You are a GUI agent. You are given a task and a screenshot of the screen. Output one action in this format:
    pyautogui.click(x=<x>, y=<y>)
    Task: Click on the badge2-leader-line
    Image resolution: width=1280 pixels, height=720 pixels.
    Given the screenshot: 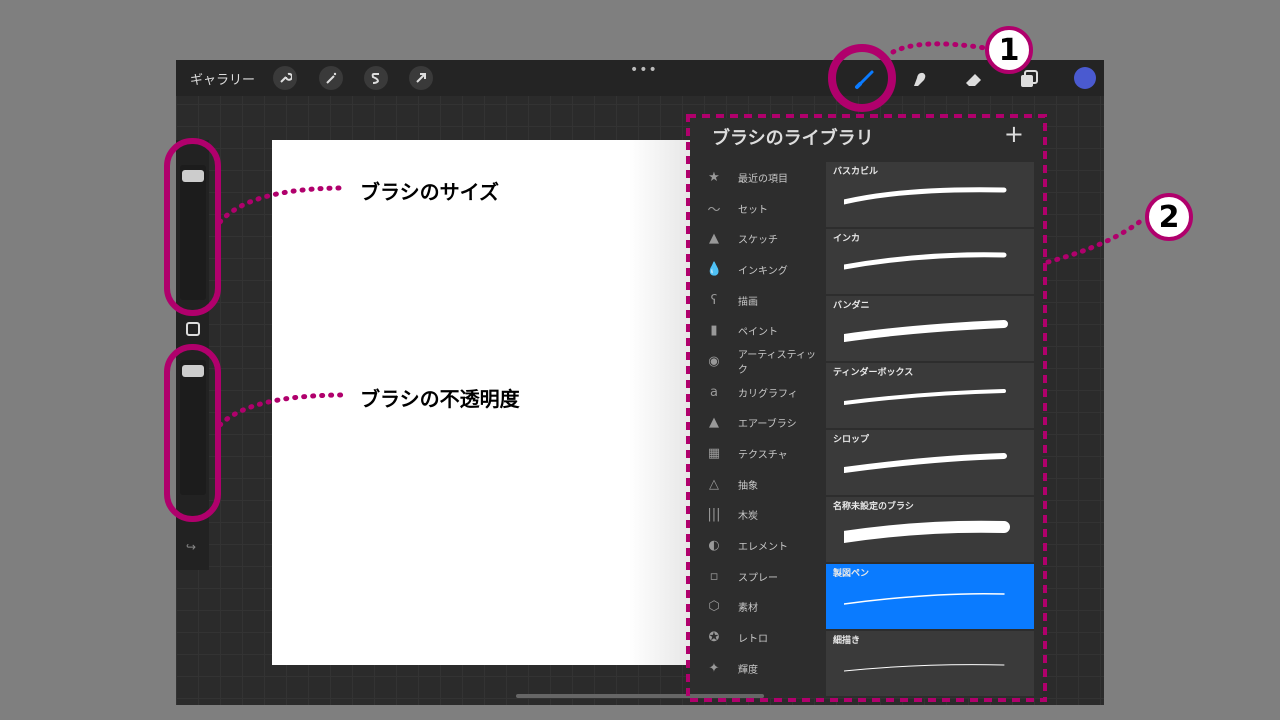 What is the action you would take?
    pyautogui.click(x=1095, y=241)
    